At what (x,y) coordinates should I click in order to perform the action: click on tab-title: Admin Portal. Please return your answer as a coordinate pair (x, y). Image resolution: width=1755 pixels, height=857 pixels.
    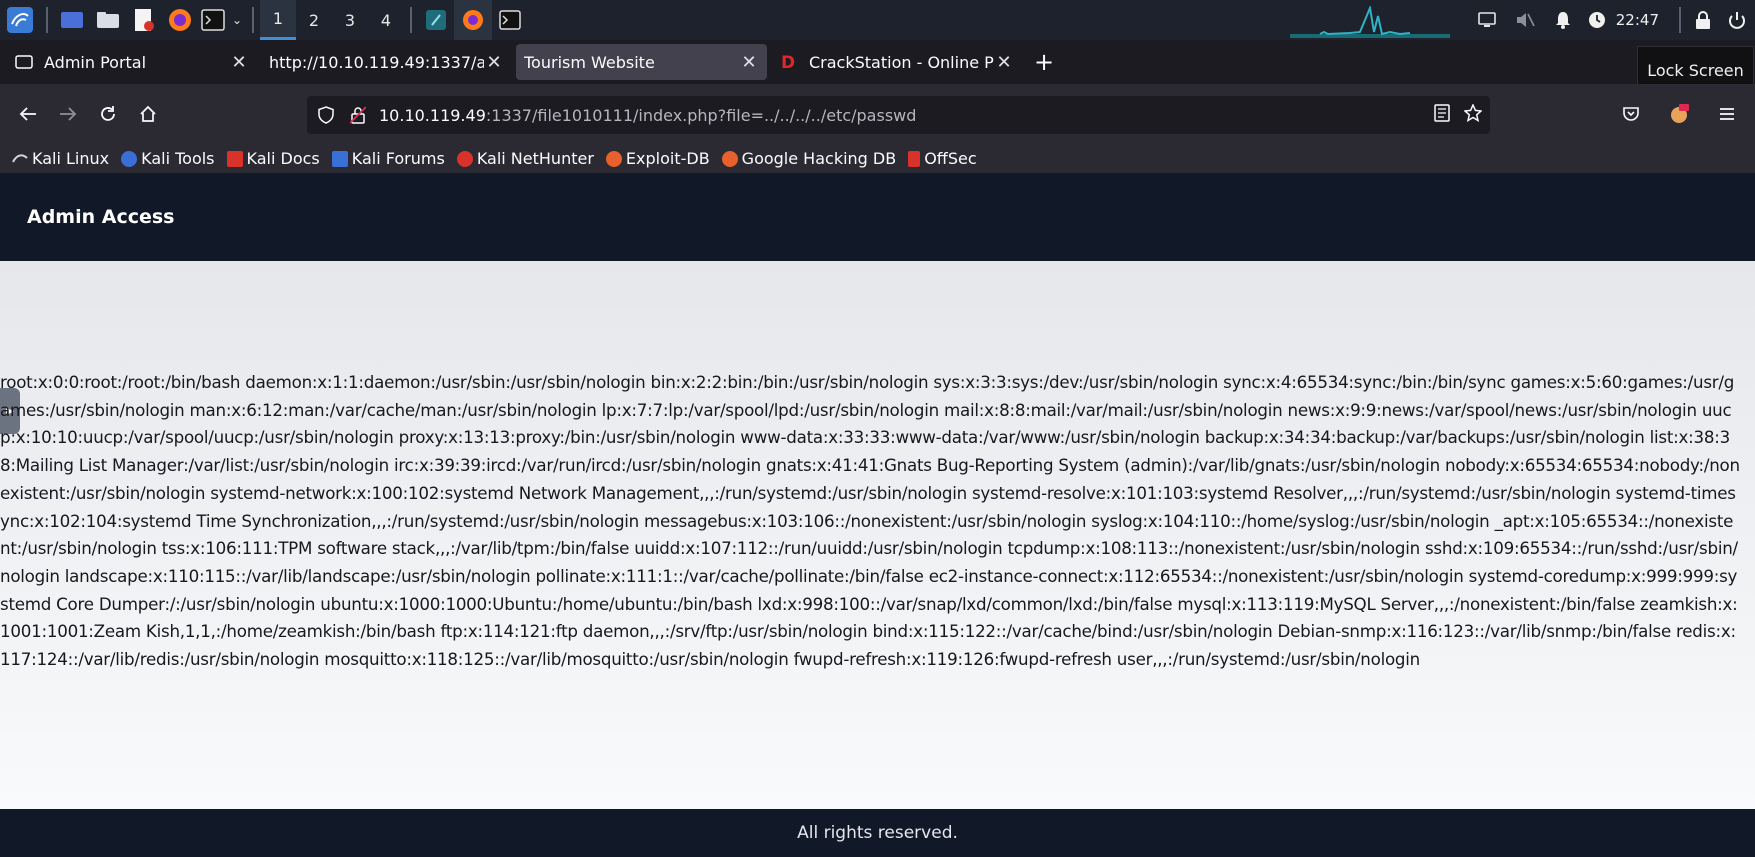
    Looking at the image, I should click on (95, 62).